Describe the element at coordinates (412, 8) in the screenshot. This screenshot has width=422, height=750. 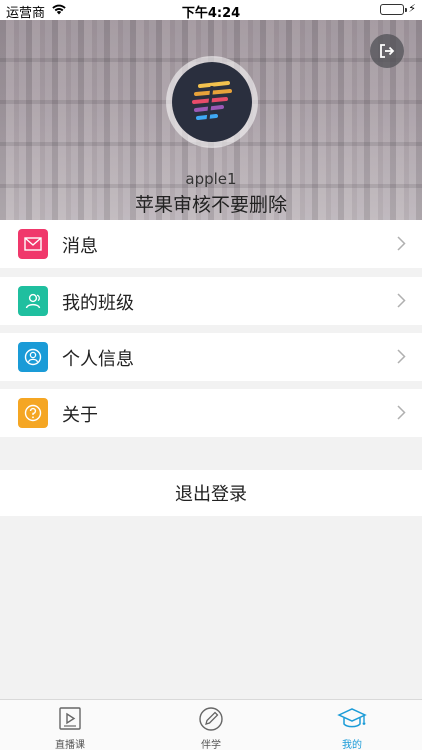
I see `charging-icon: ⚡` at that location.